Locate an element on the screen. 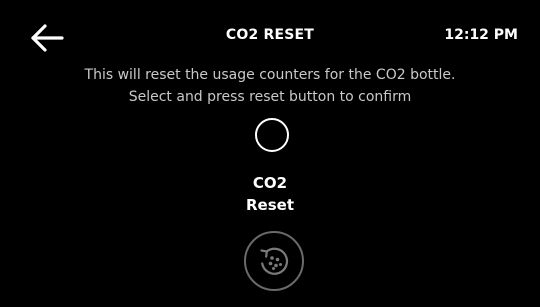 This screenshot has width=540, height=307. description-line-2: Select and press reset button to confirm is located at coordinates (270, 97).